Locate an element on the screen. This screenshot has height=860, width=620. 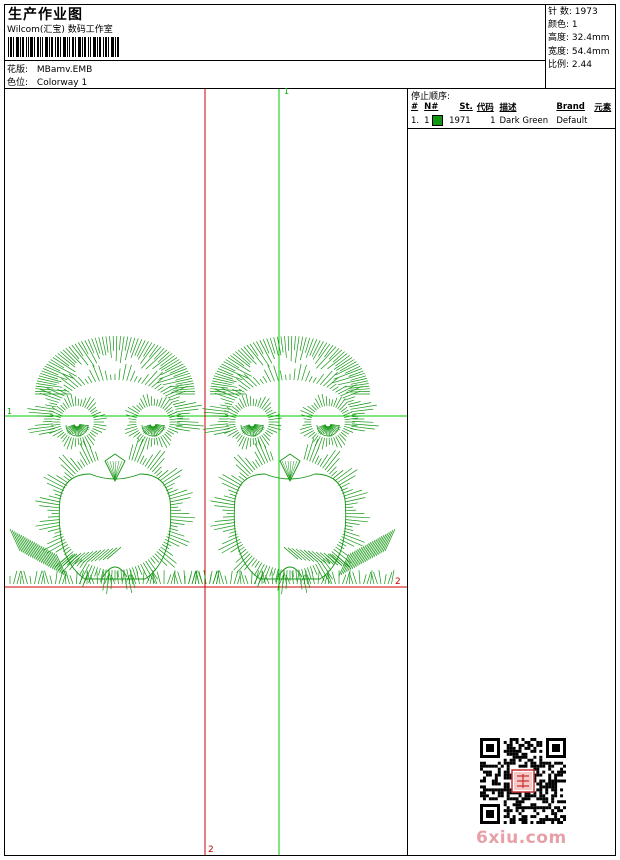
table-row: 1. 1 1971 1 Dark Green Default is located at coordinates (512, 120).